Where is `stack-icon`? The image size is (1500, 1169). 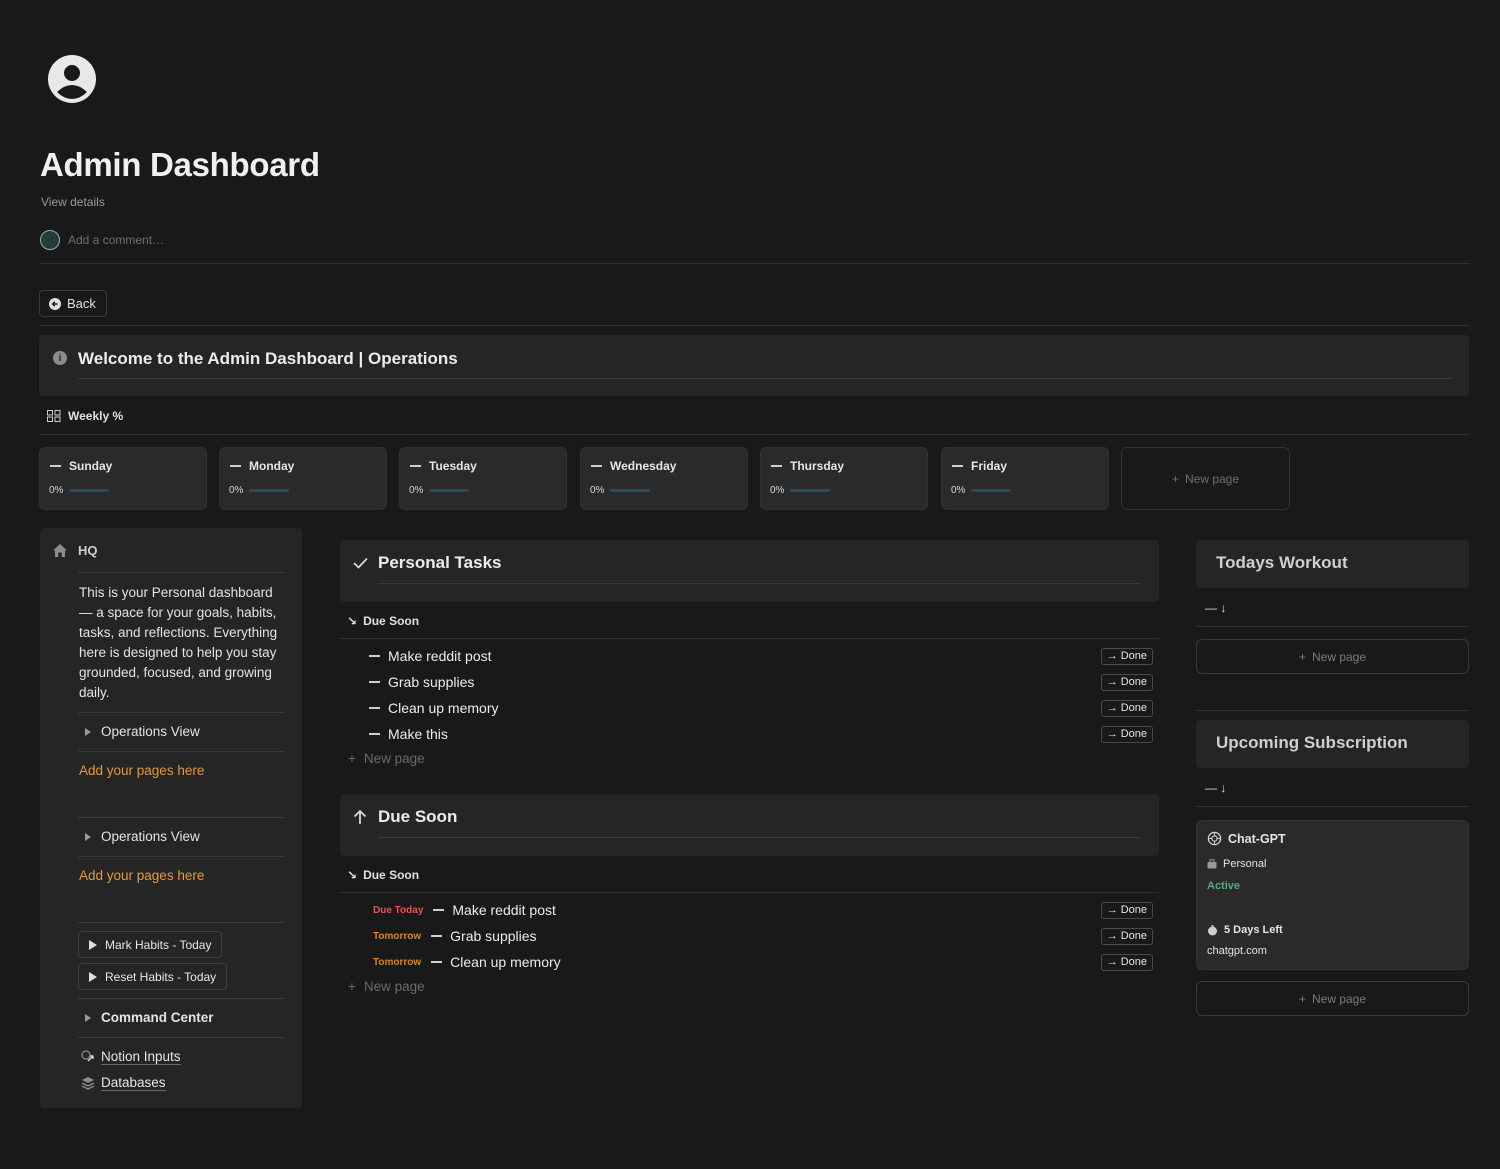
stack-icon is located at coordinates (88, 1083).